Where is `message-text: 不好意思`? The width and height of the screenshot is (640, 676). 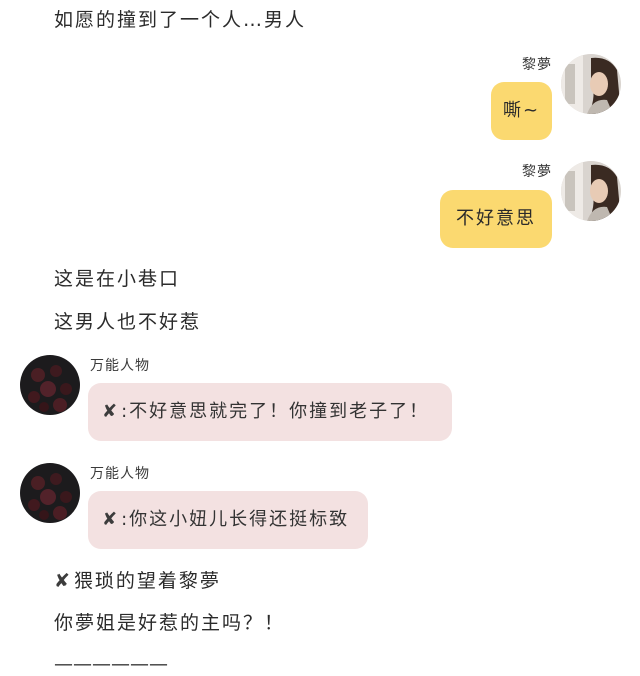 message-text: 不好意思 is located at coordinates (496, 218).